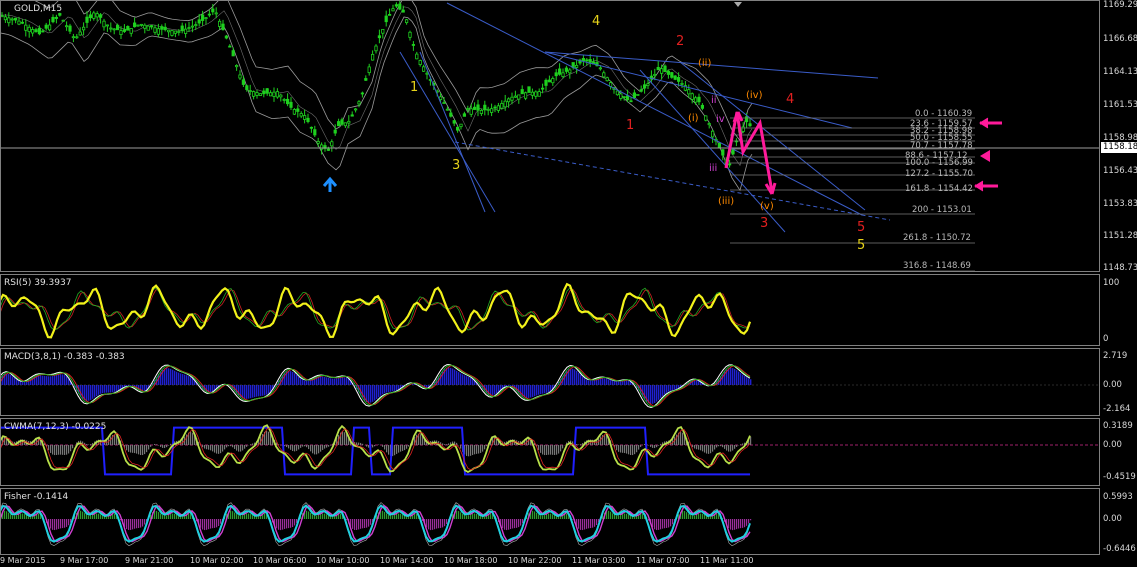 The width and height of the screenshot is (1137, 567). What do you see at coordinates (705, 63) in the screenshot?
I see `wave-label: (ii)` at bounding box center [705, 63].